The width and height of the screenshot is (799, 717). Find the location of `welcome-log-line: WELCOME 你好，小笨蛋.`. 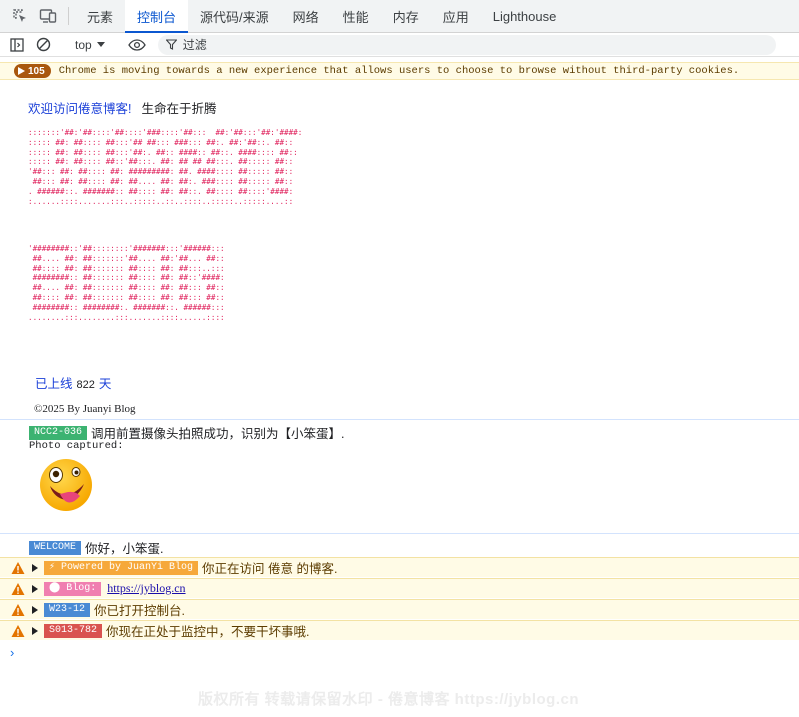

welcome-log-line: WELCOME 你好，小笨蛋. is located at coordinates (96, 547).